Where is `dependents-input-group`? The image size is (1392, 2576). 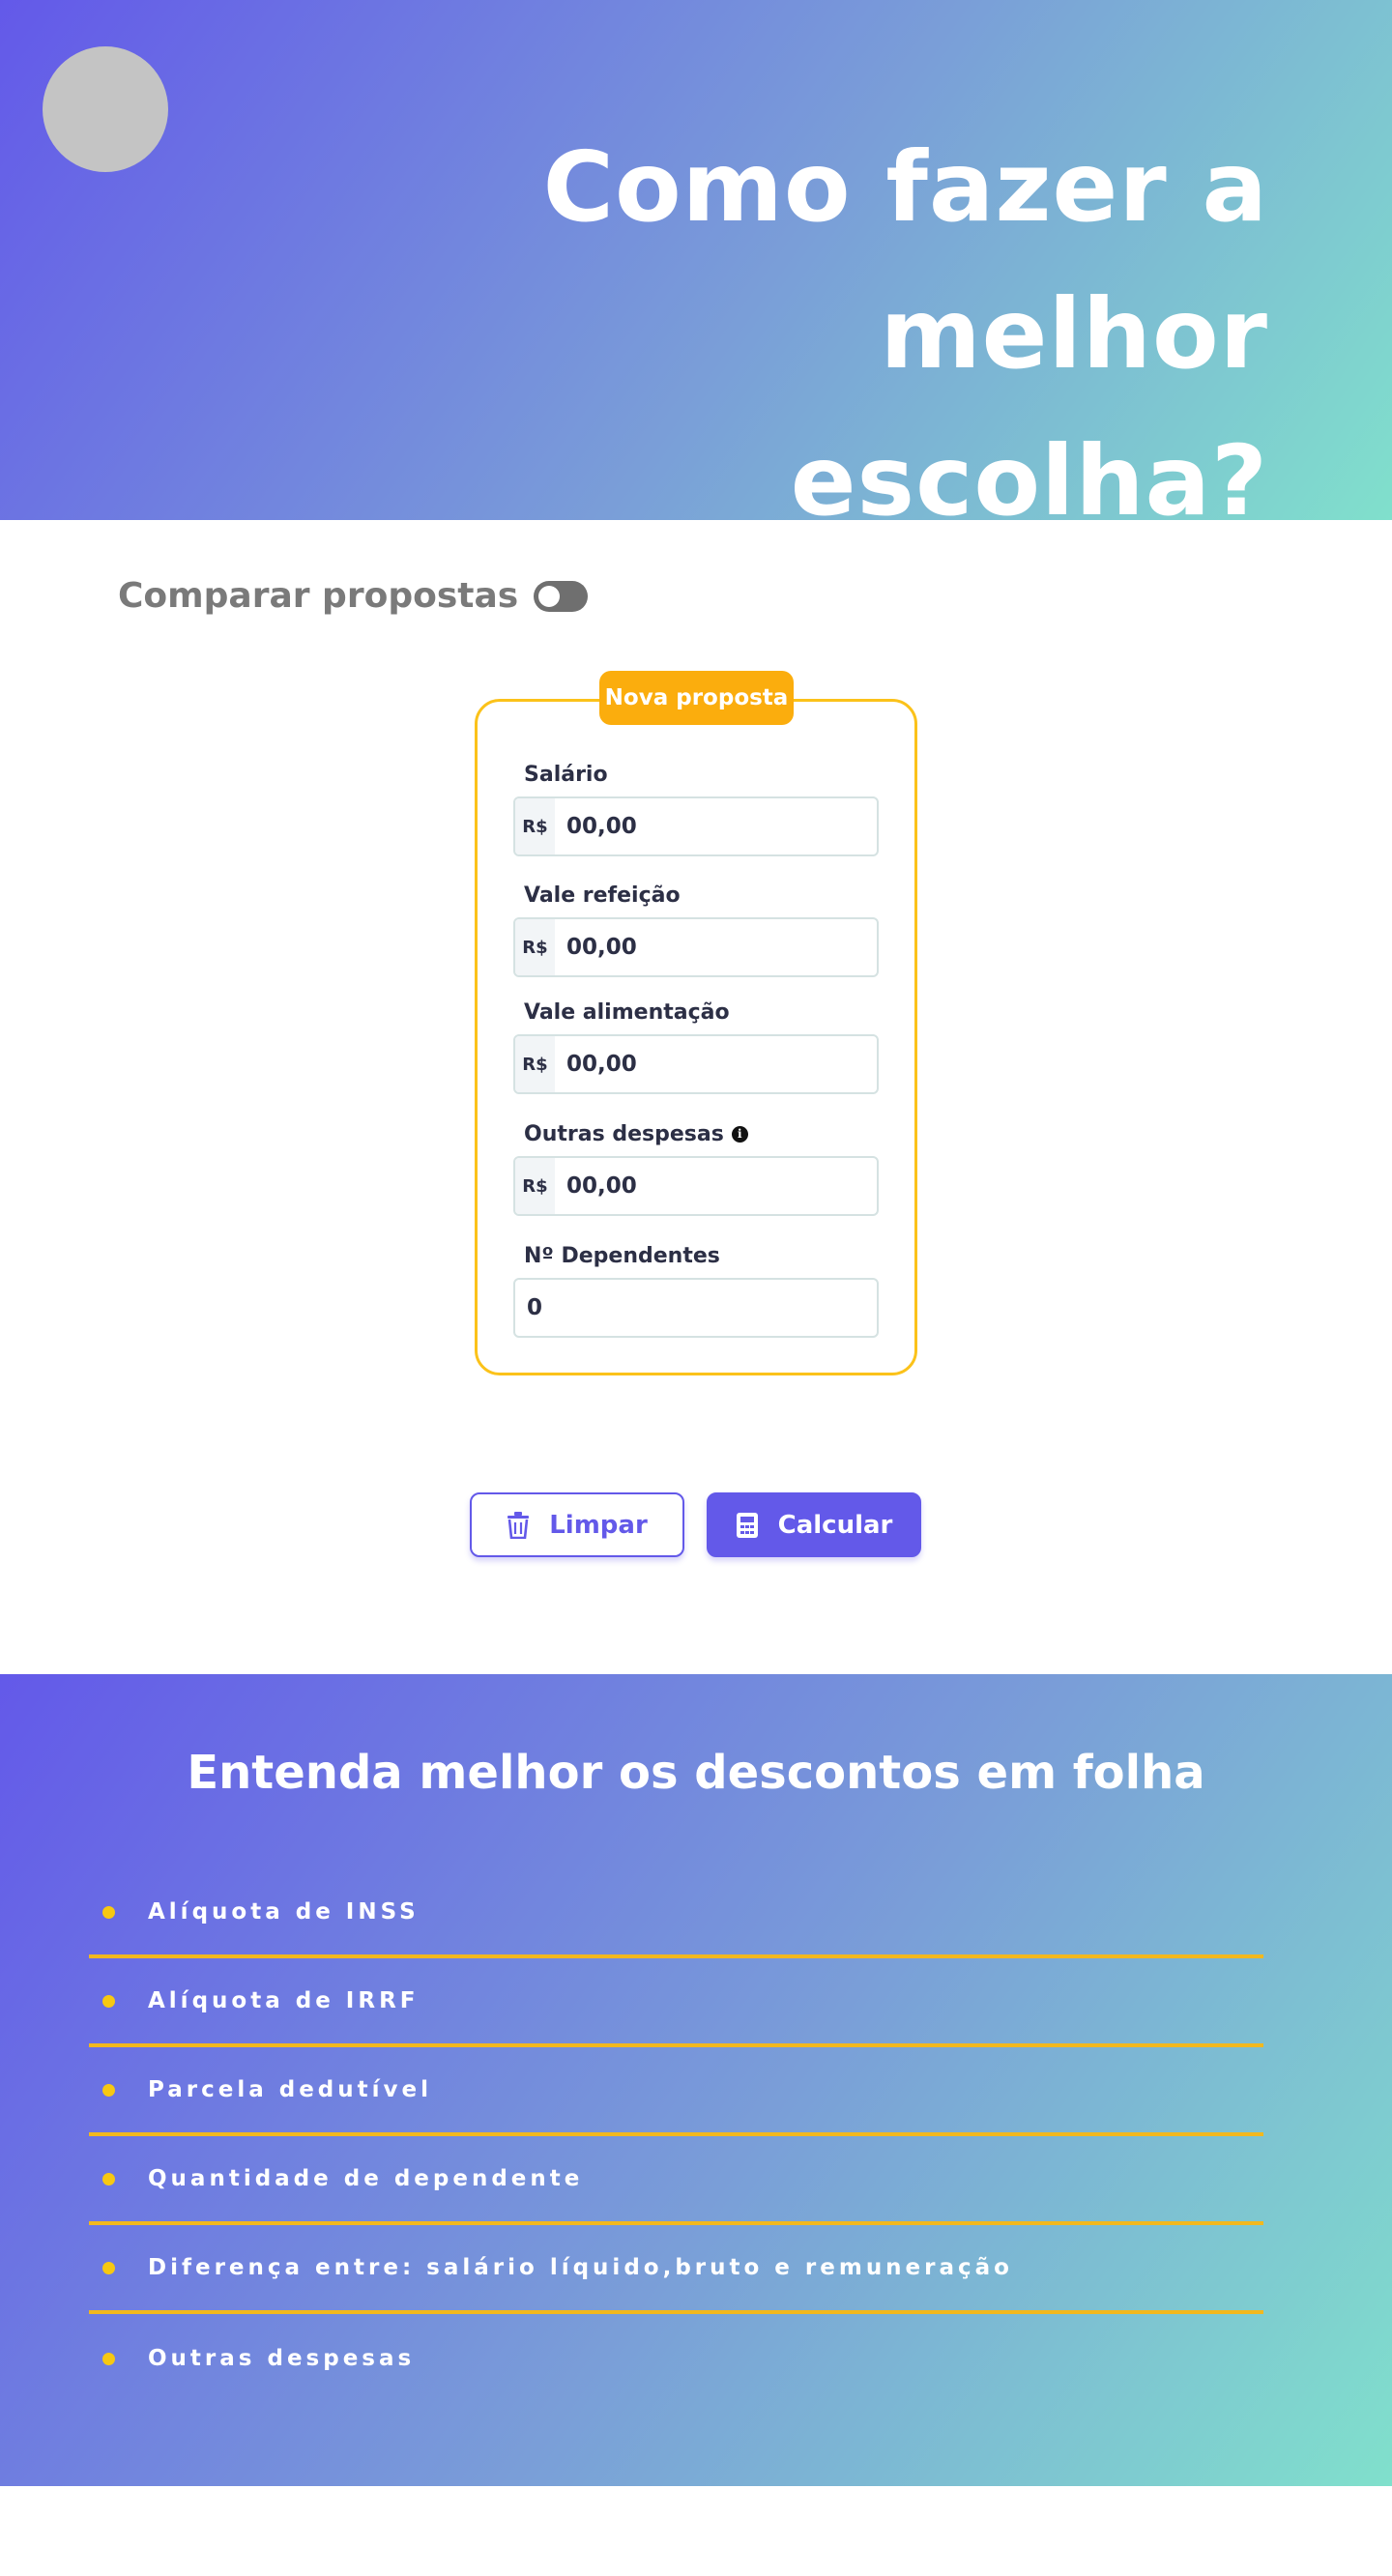
dependents-input-group is located at coordinates (696, 1308).